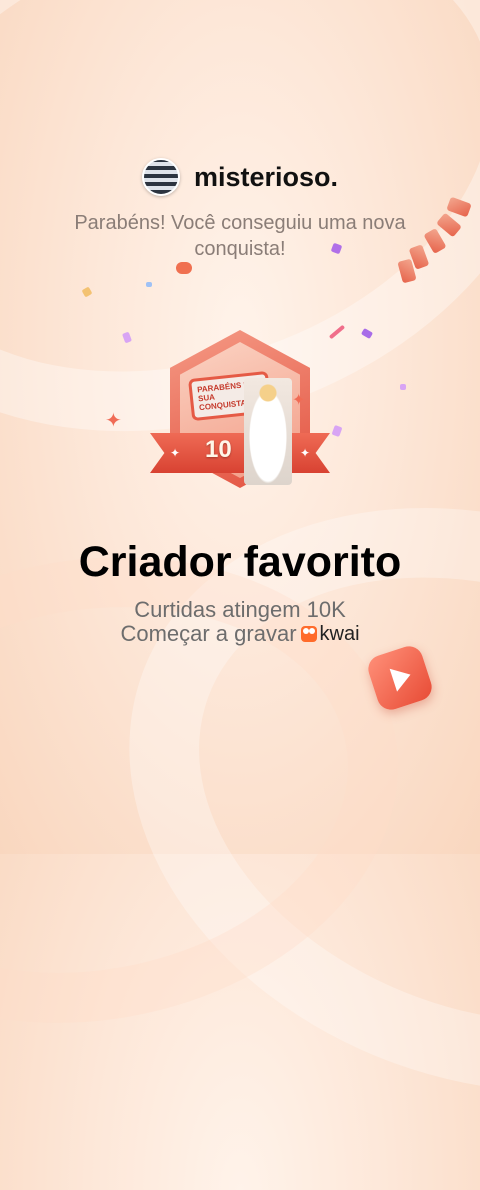 Image resolution: width=480 pixels, height=1190 pixels. What do you see at coordinates (431, 240) in the screenshot?
I see `film-ribbon-decoration` at bounding box center [431, 240].